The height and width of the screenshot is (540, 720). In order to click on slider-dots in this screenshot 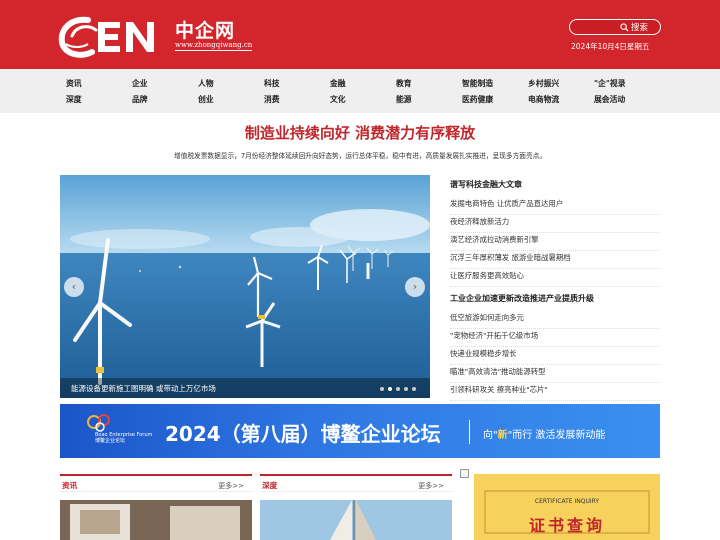, I will do `click(398, 389)`.